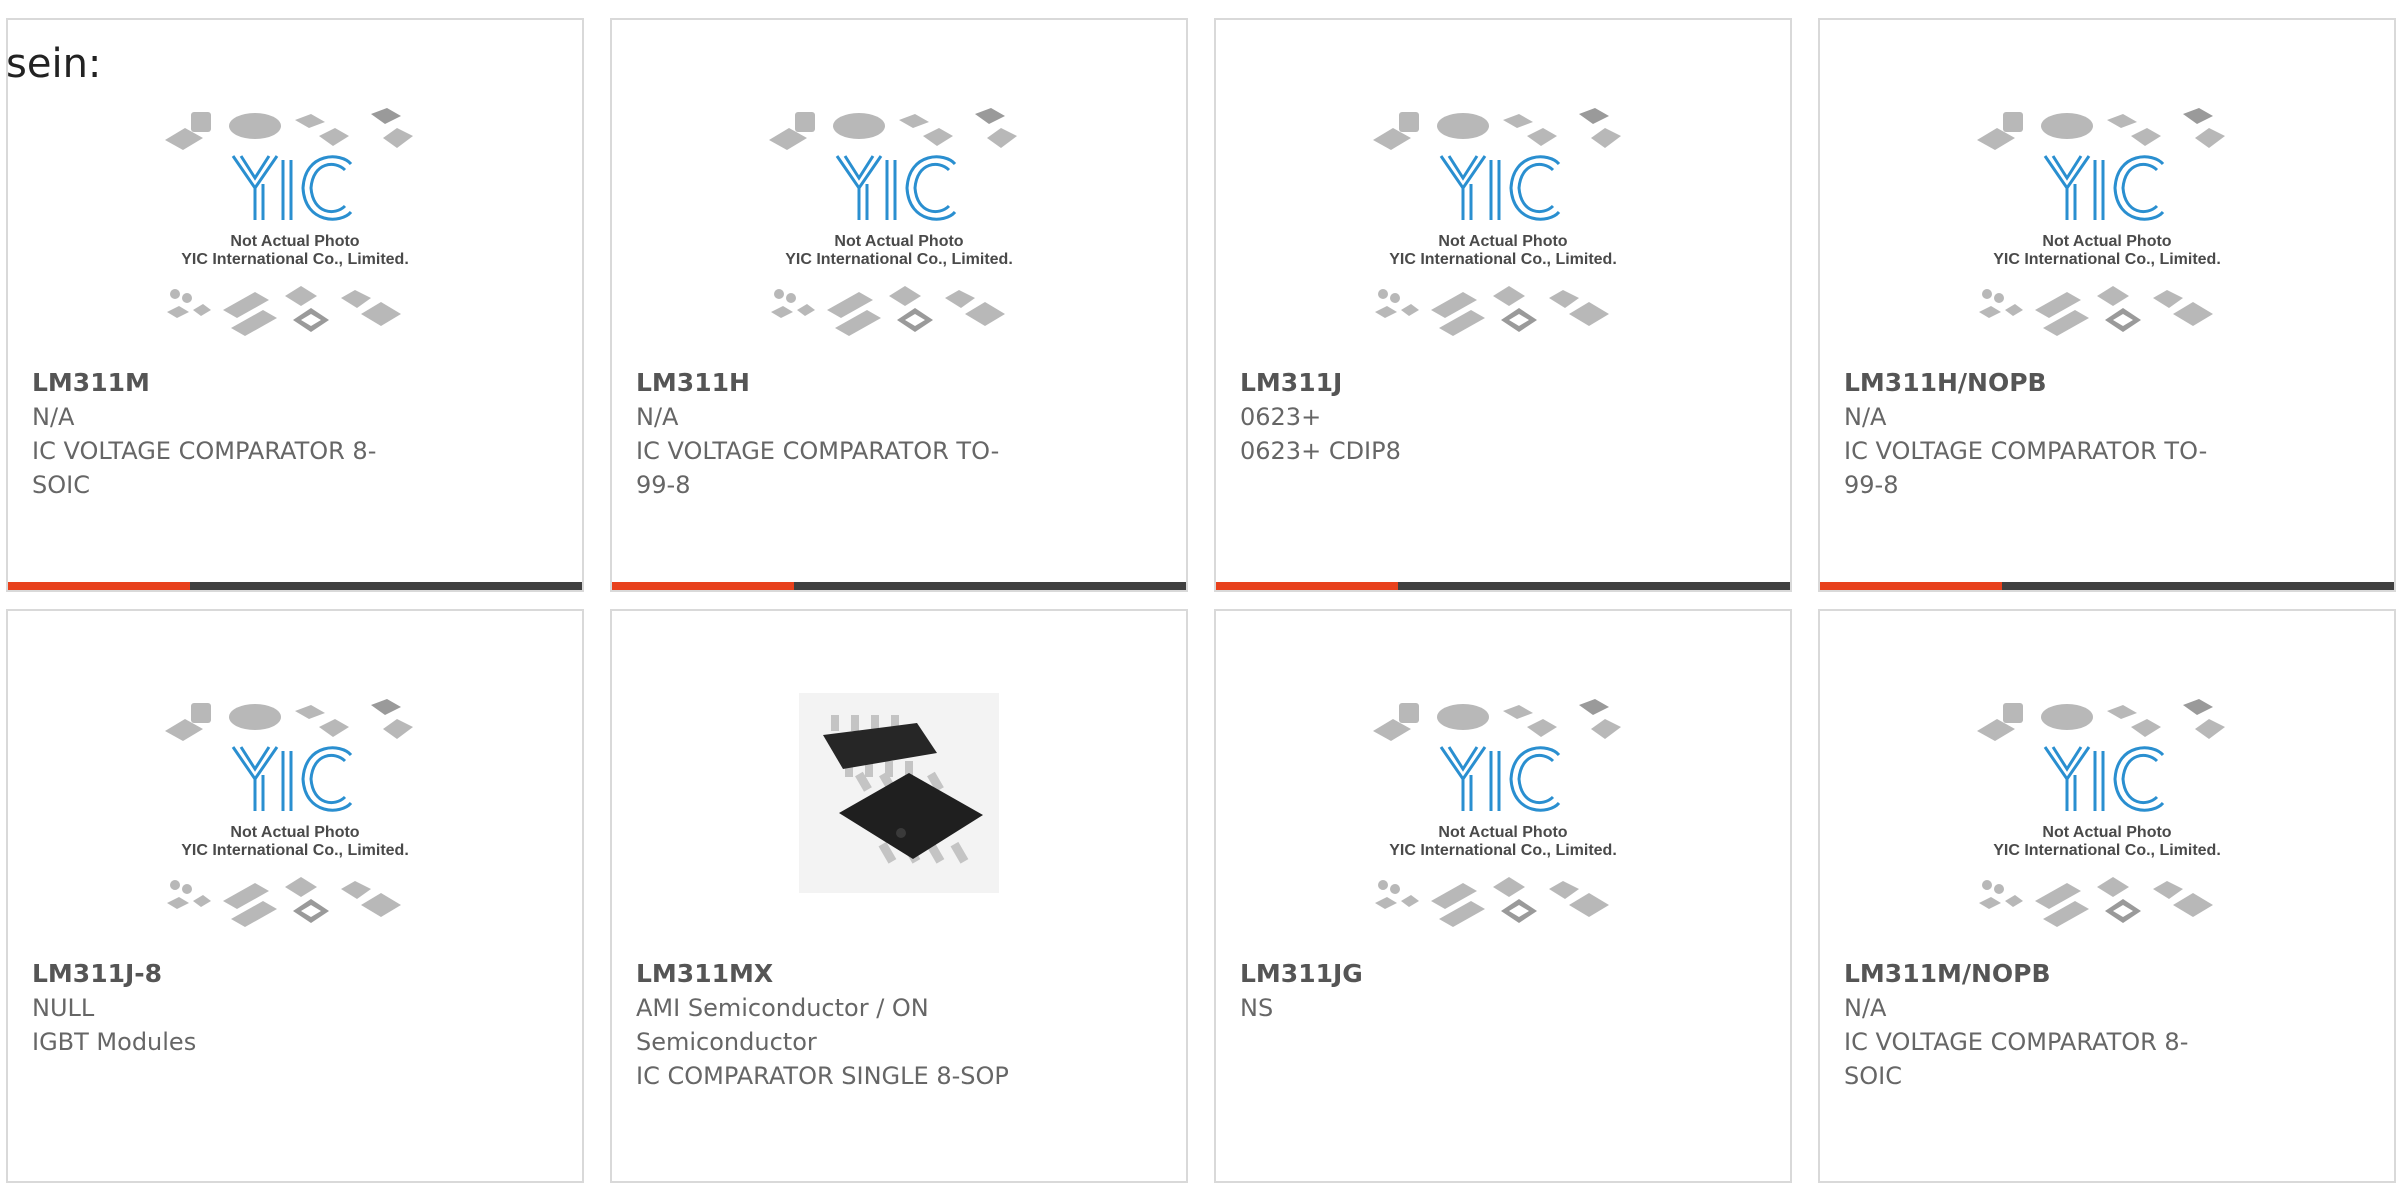  Describe the element at coordinates (899, 793) in the screenshot. I see `soic-8-chip-photo` at that location.